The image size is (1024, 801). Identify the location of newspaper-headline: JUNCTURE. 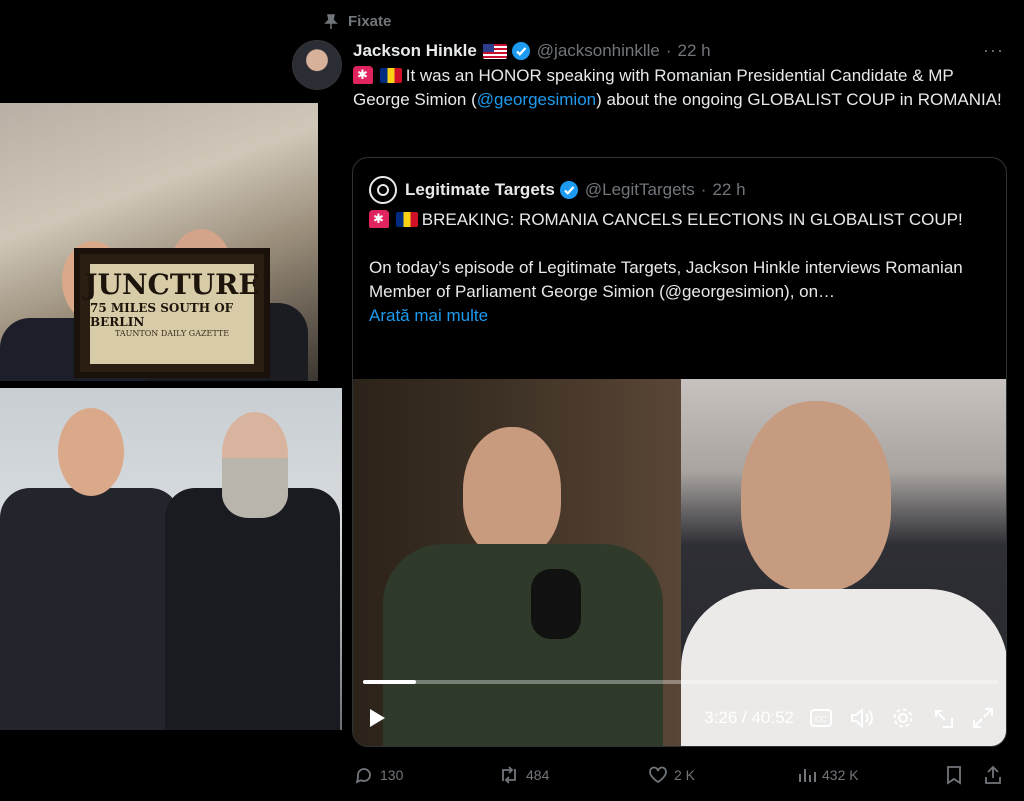
(172, 284).